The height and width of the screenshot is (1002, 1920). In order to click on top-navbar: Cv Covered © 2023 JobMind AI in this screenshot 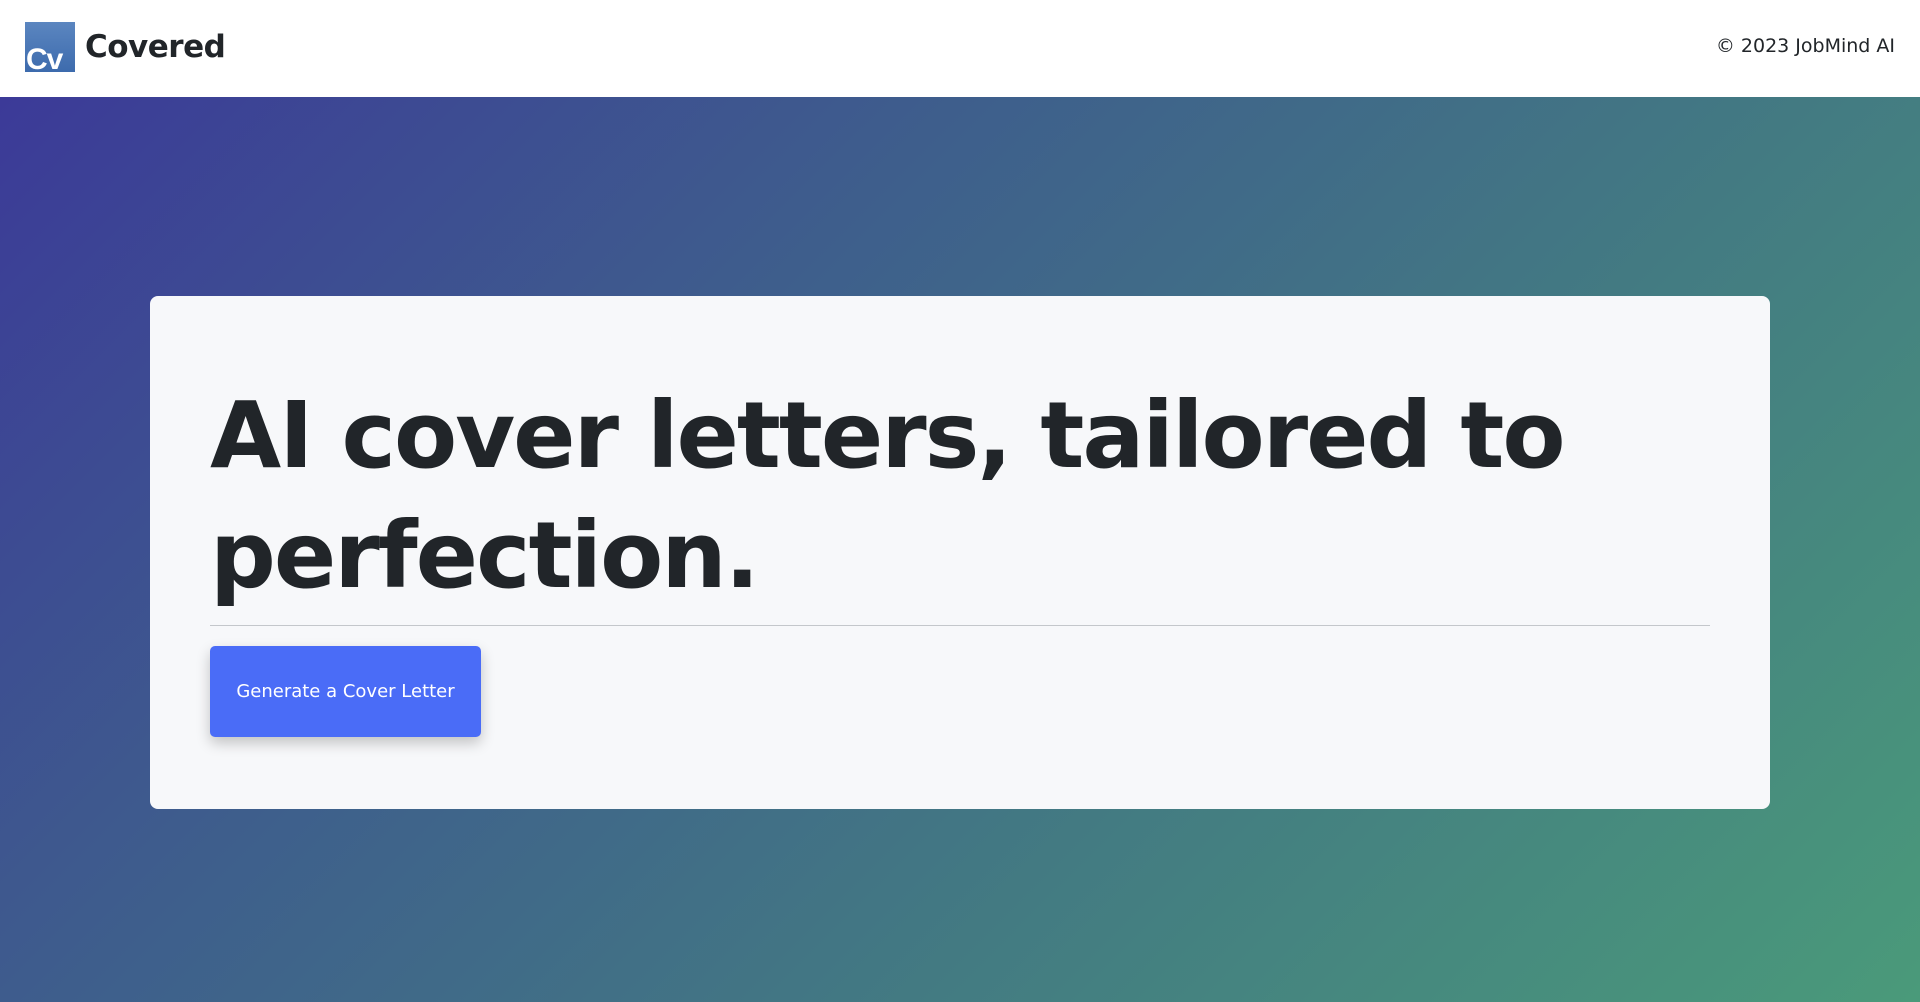, I will do `click(960, 48)`.